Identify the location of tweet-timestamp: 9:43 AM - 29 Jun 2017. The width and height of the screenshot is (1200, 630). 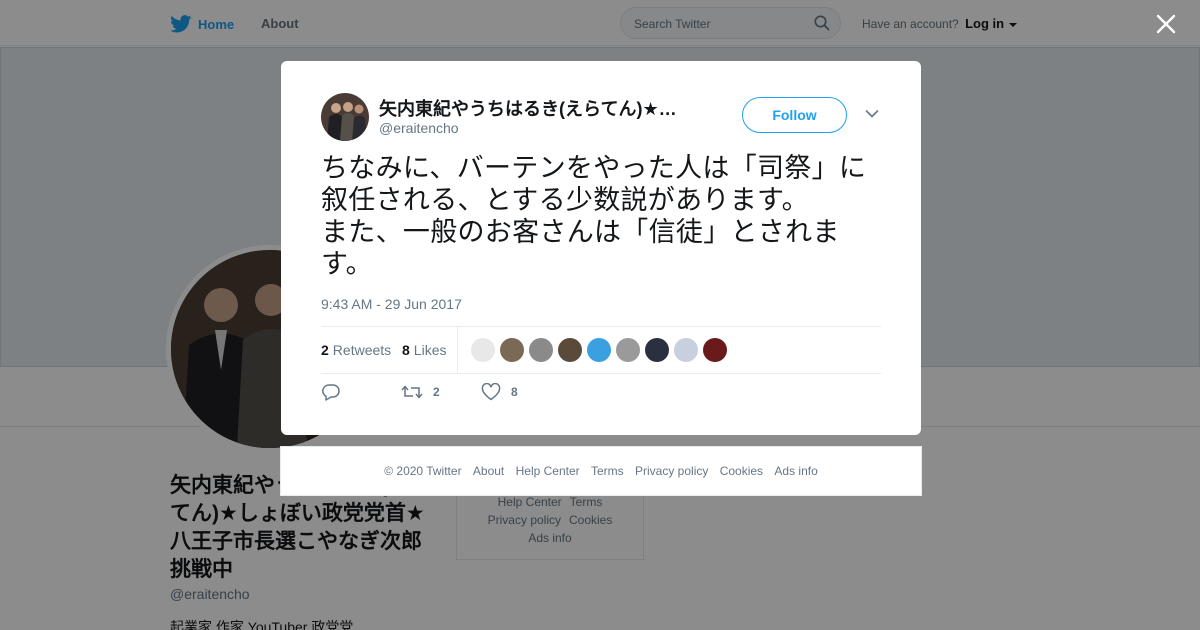
(391, 304).